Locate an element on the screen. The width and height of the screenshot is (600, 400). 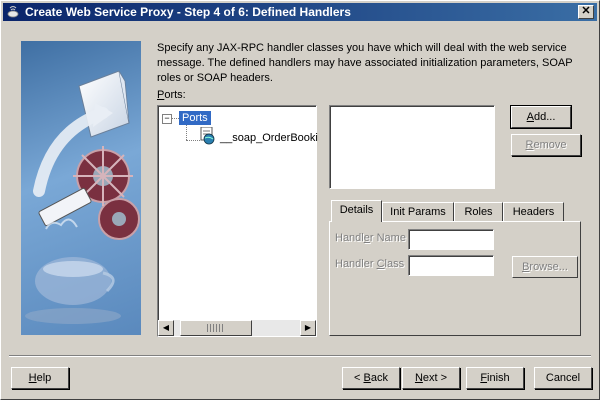
grip-icon is located at coordinates (215, 328).